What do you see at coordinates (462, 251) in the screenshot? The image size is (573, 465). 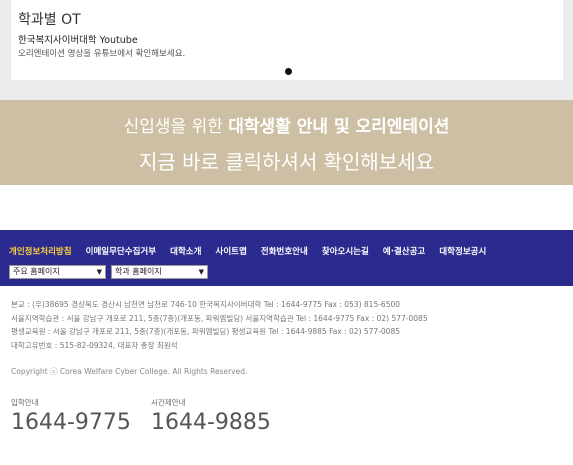 I see `footer-link-disclosure: 대학정보공시` at bounding box center [462, 251].